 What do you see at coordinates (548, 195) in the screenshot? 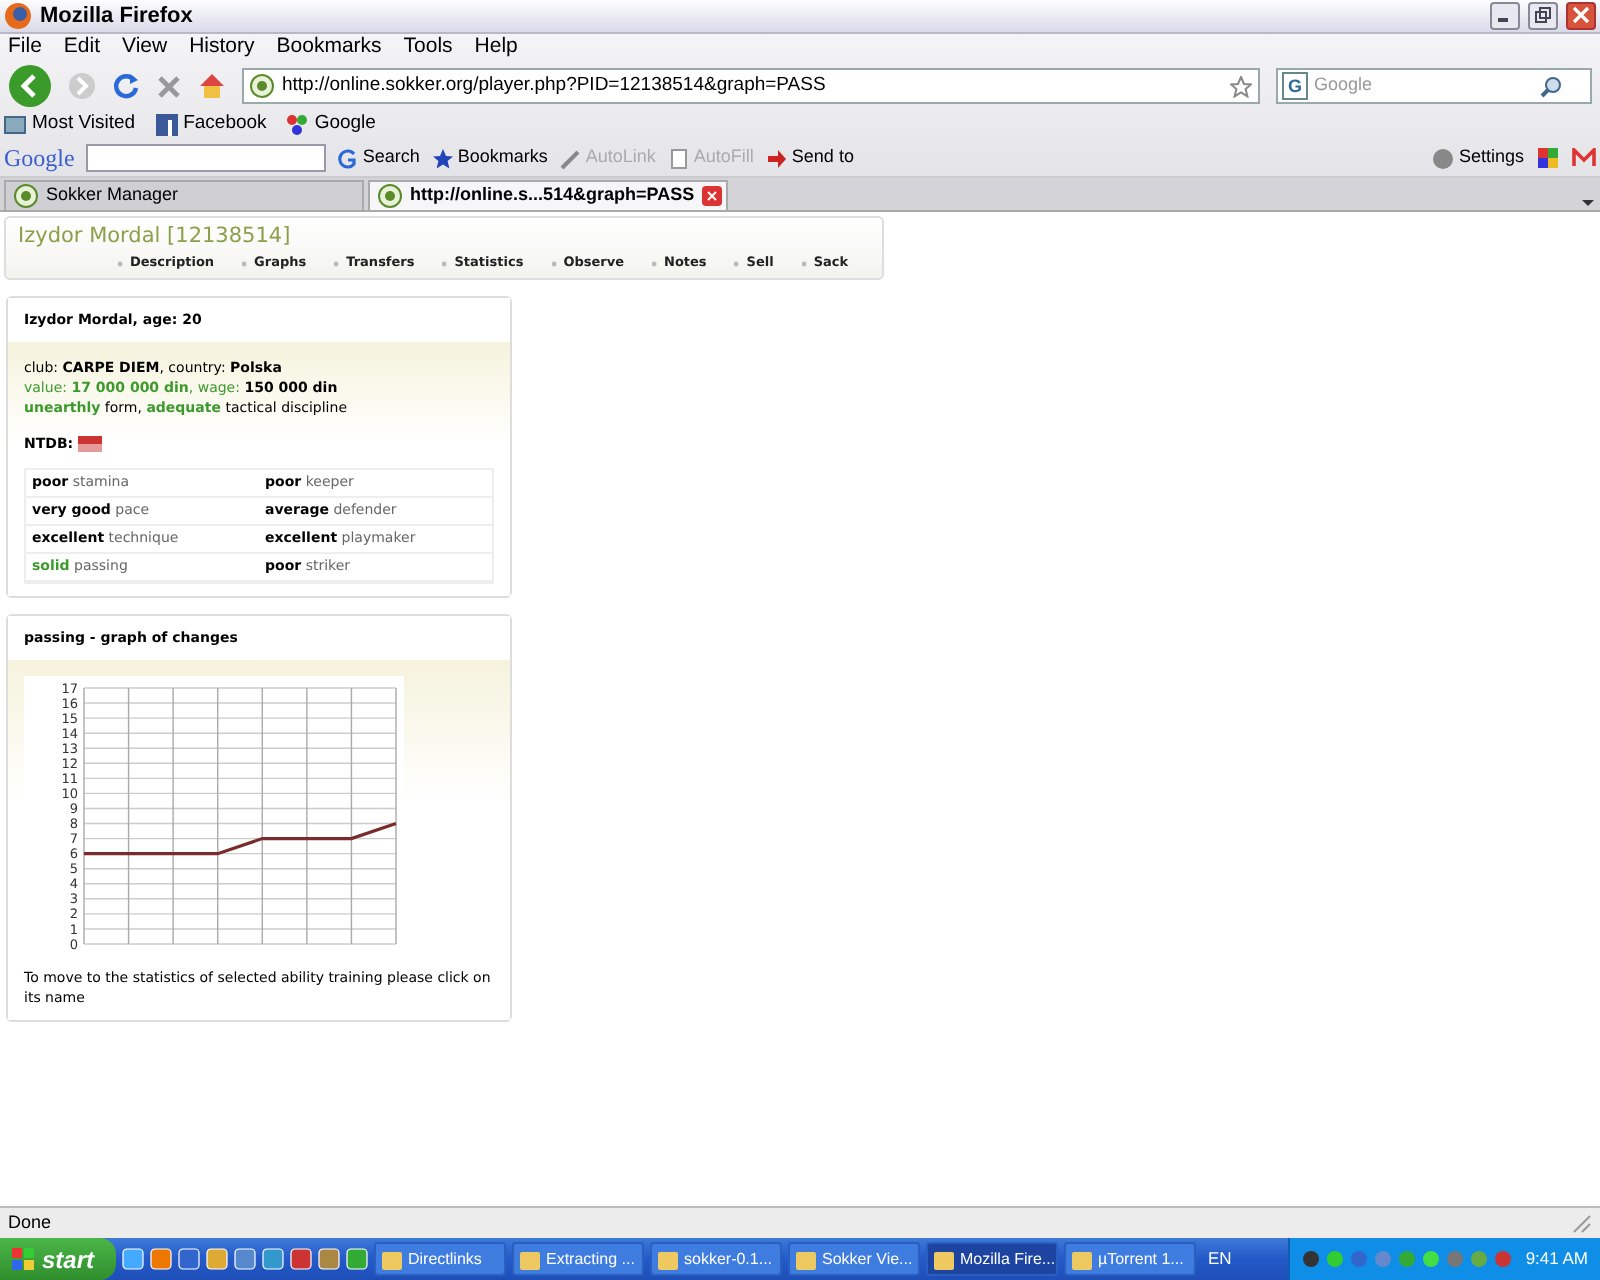
I see `browser-tab: http://online.s...514&graph=PASS` at bounding box center [548, 195].